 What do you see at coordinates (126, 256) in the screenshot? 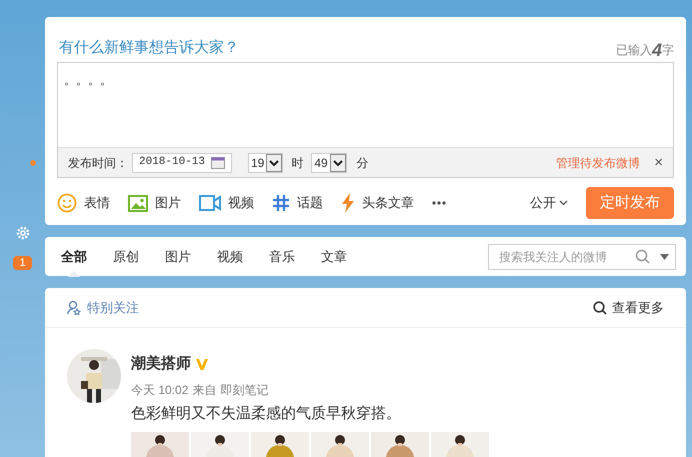
I see `feed-tab: 原创` at bounding box center [126, 256].